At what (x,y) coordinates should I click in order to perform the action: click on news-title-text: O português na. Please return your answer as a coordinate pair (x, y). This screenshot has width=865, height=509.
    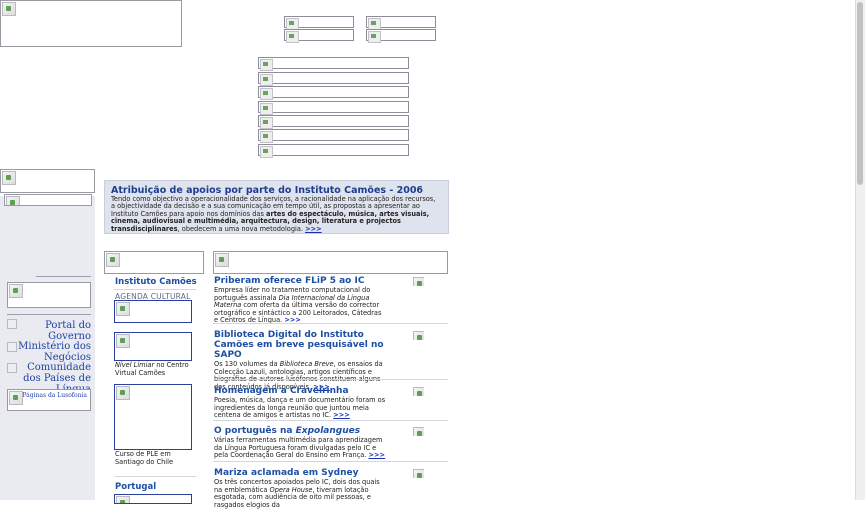
    Looking at the image, I should click on (255, 431).